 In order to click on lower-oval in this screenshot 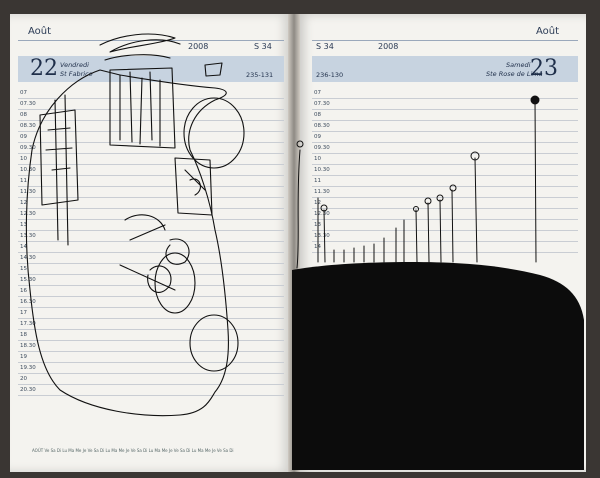, I will do `click(214, 343)`.